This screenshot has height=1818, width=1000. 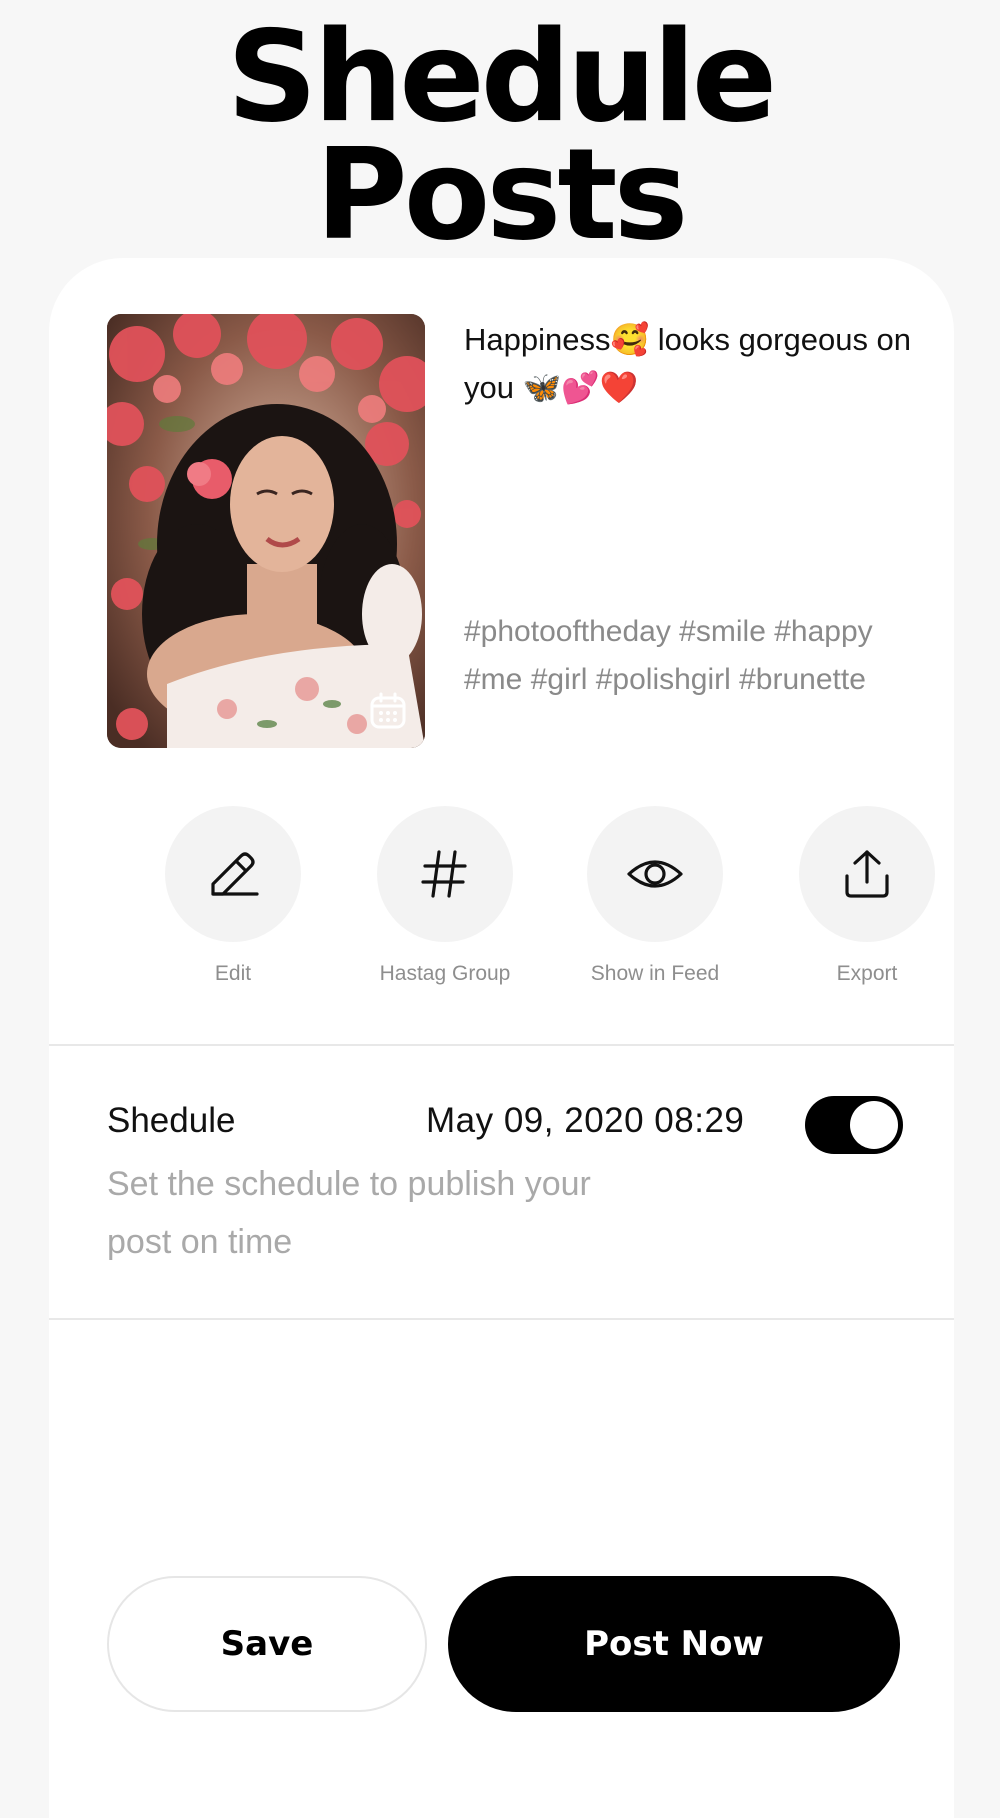 I want to click on share-icon, so click(x=867, y=874).